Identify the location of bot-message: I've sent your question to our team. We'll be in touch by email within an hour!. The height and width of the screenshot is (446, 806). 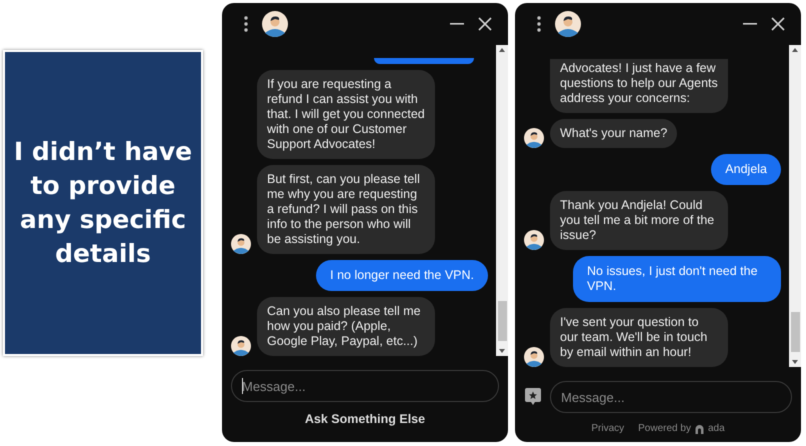
(639, 337).